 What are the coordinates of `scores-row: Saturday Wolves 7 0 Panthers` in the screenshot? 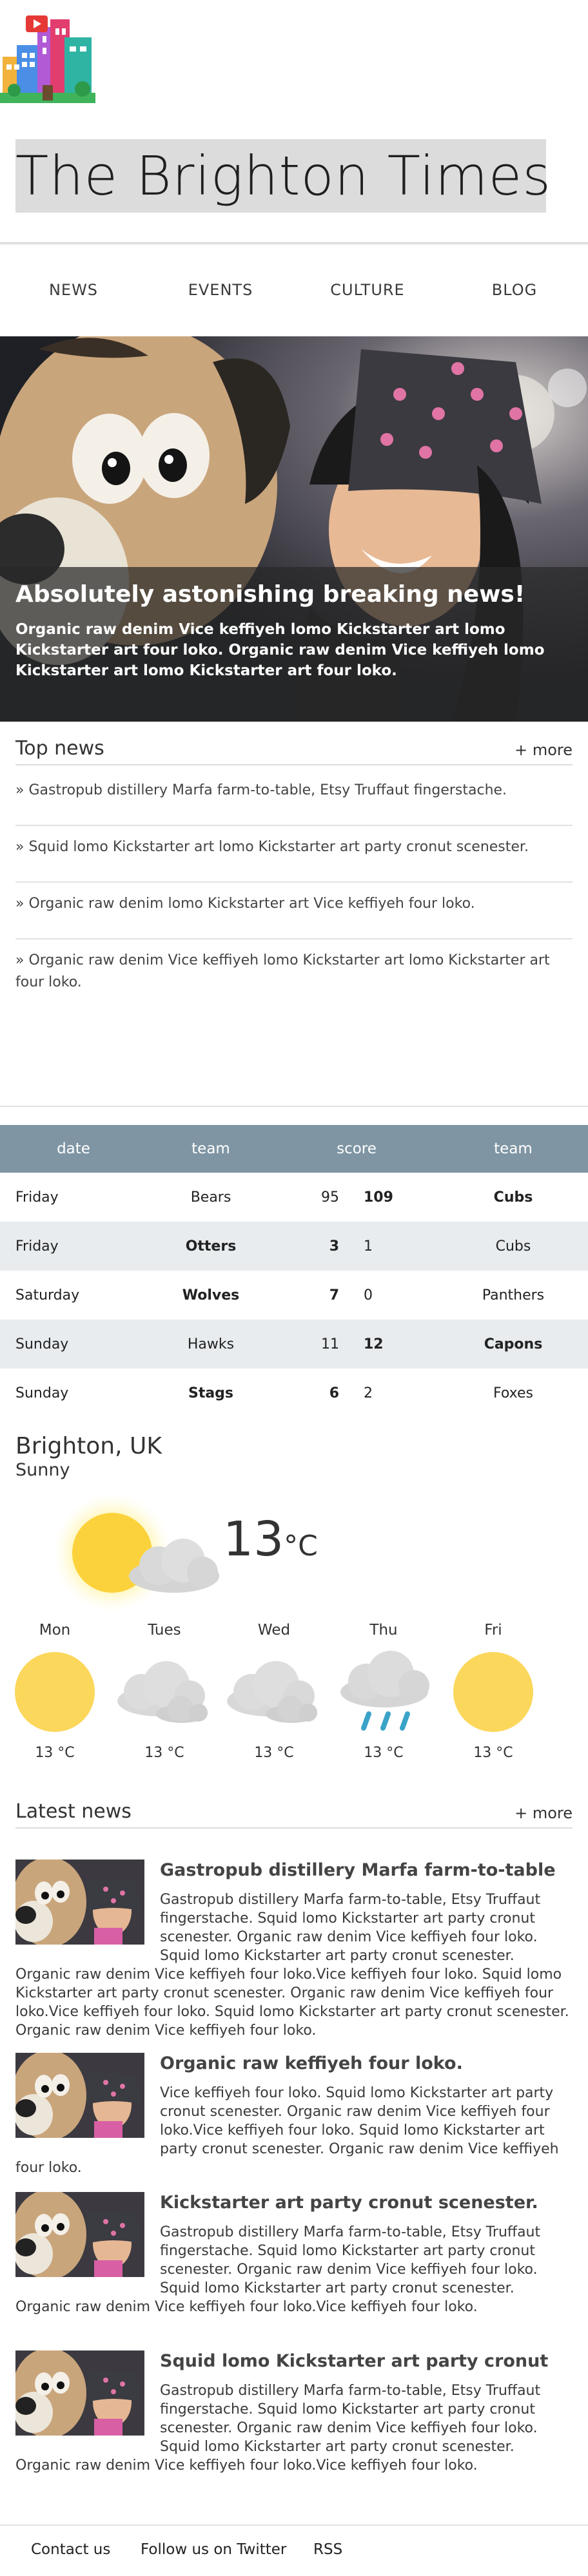 It's located at (294, 1295).